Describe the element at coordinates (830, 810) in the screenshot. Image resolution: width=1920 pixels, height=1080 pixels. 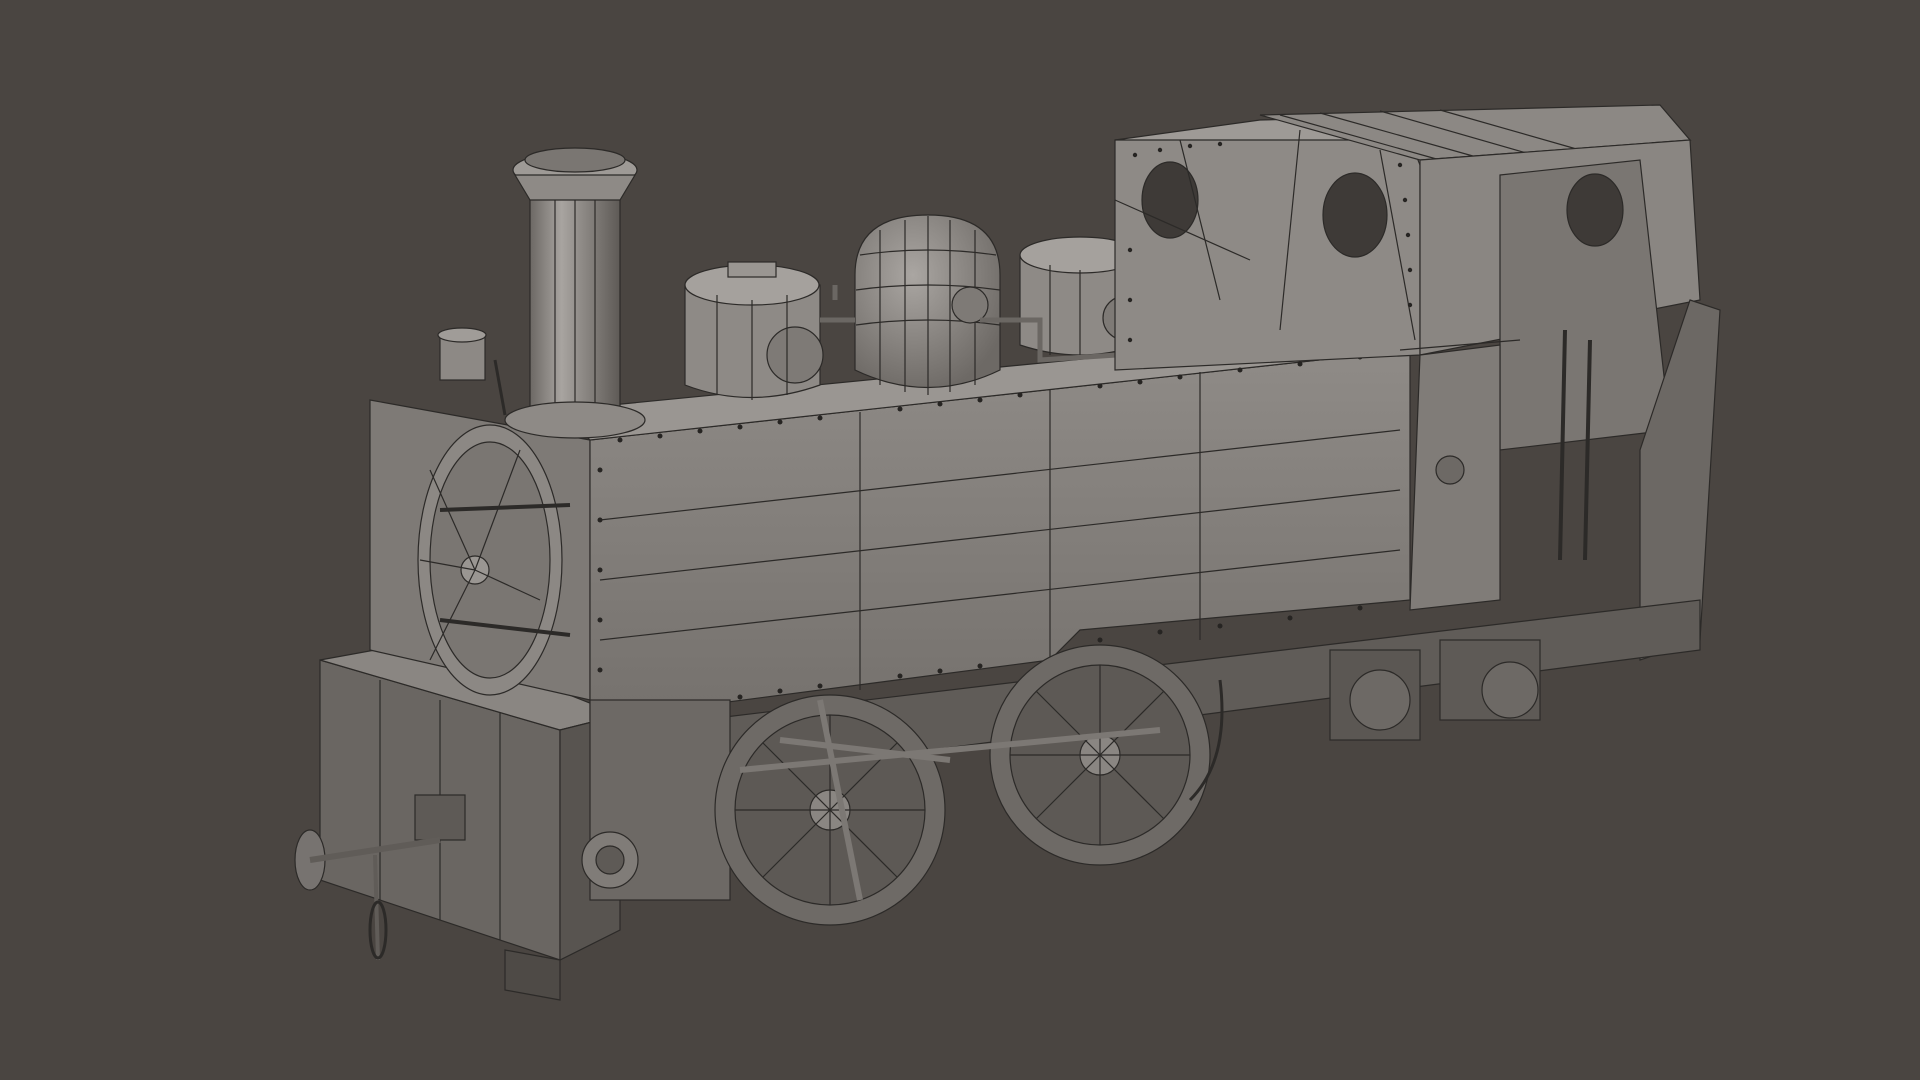
I see `driving-wheel-front` at that location.